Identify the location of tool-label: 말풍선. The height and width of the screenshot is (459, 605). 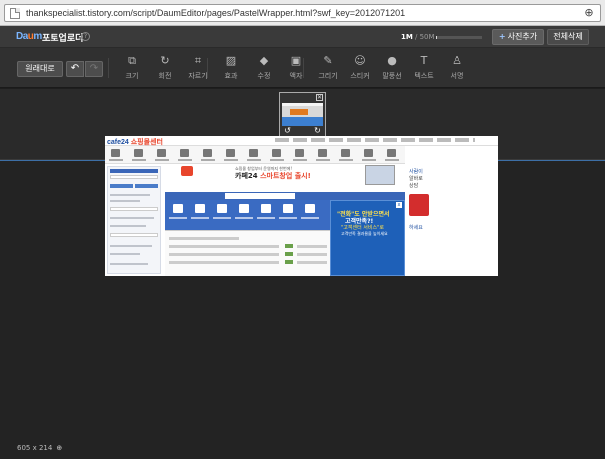
(392, 76).